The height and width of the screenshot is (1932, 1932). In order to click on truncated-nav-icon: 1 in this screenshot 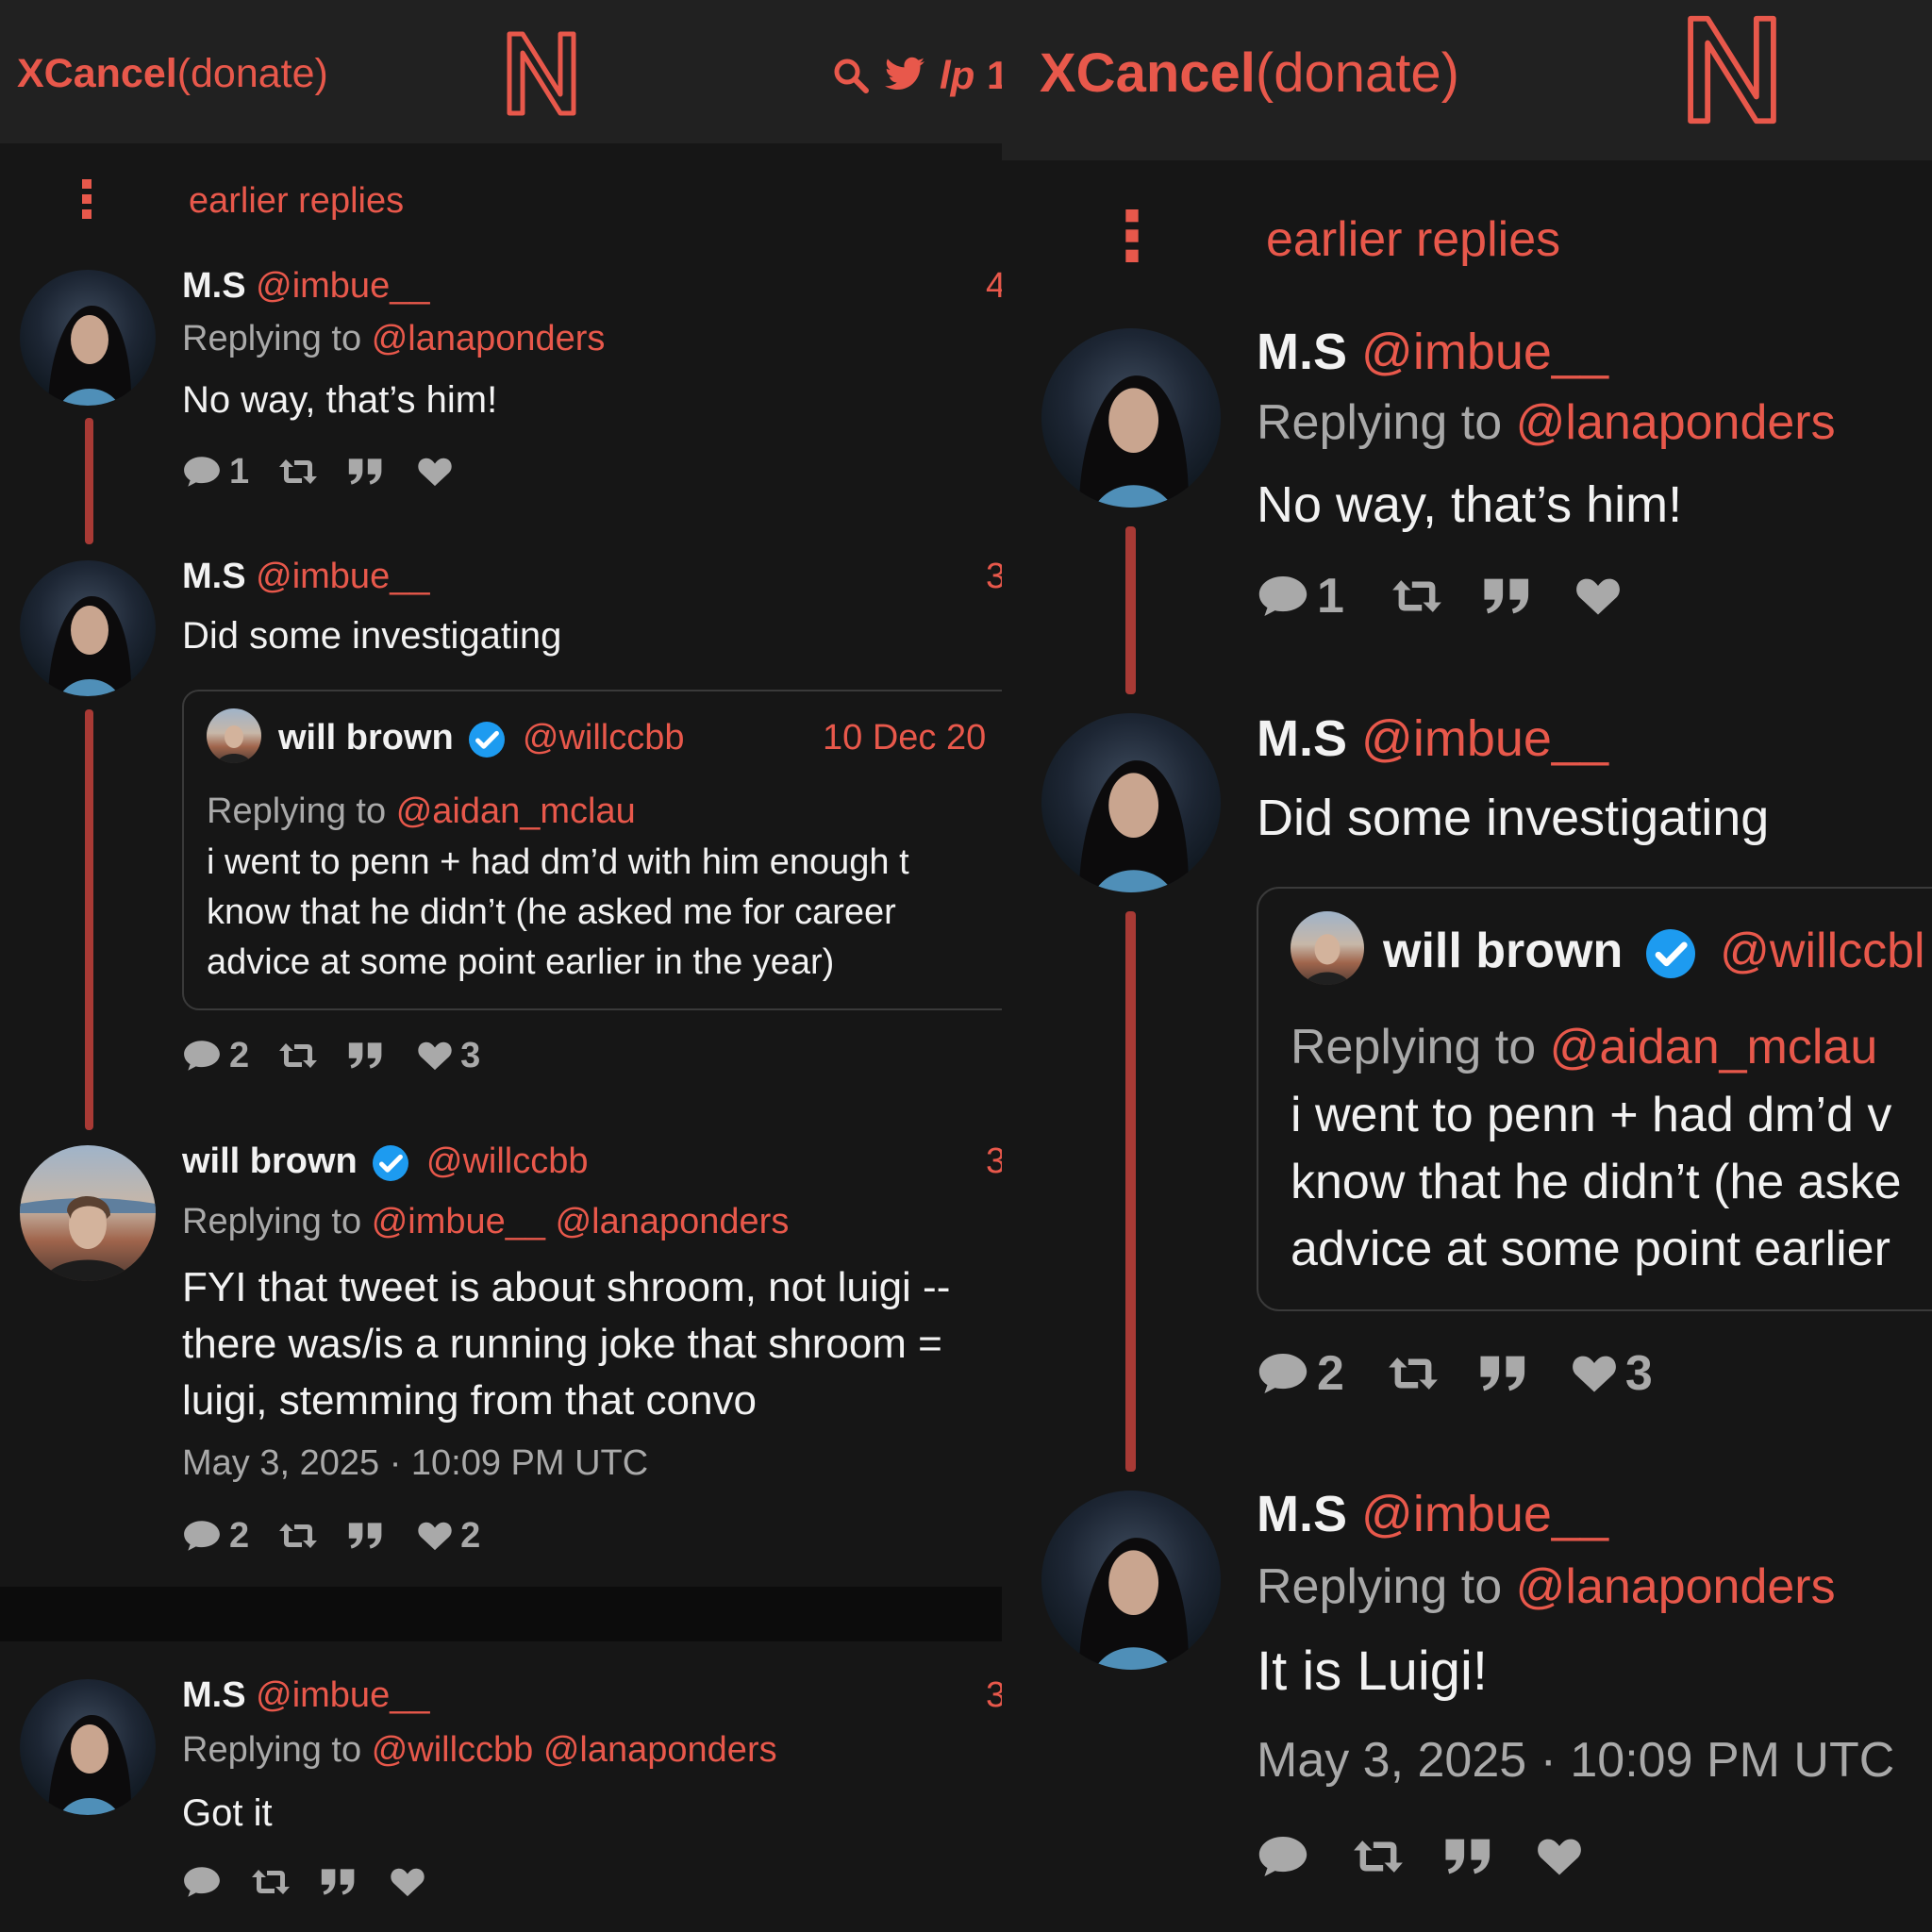, I will do `click(994, 75)`.